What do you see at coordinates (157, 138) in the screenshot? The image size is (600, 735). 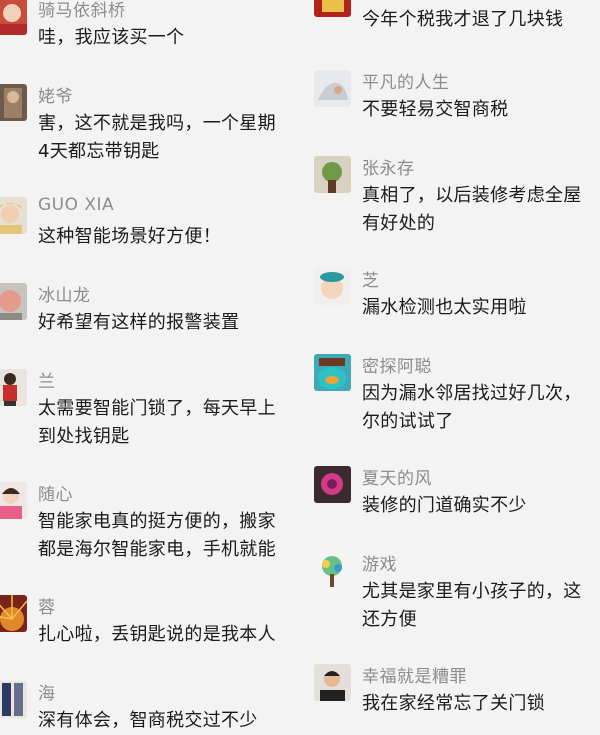 I see `comment-text: 害，这不就是我吗，一个星期 4天都忘带钥匙` at bounding box center [157, 138].